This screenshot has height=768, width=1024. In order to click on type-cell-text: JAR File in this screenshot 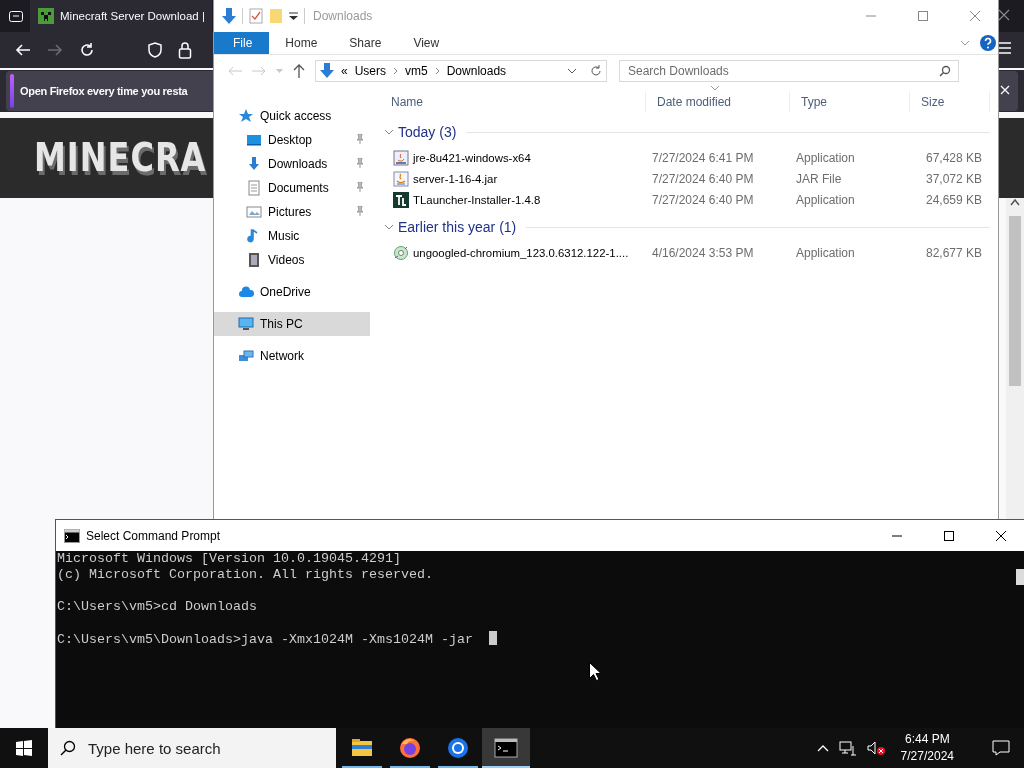, I will do `click(819, 178)`.